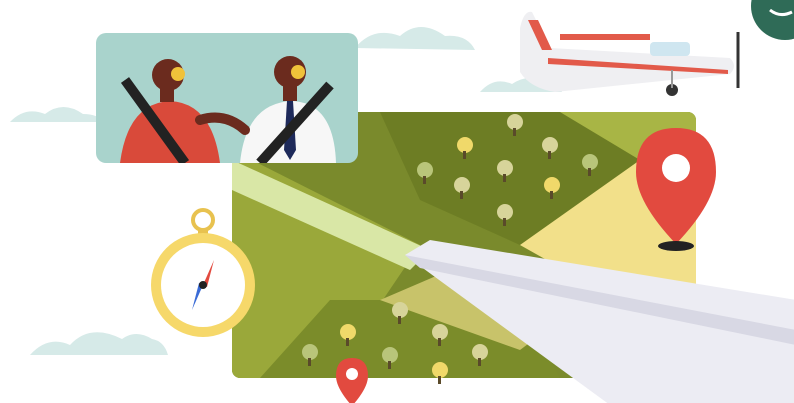  What do you see at coordinates (630, 53) in the screenshot?
I see `small-airplane` at bounding box center [630, 53].